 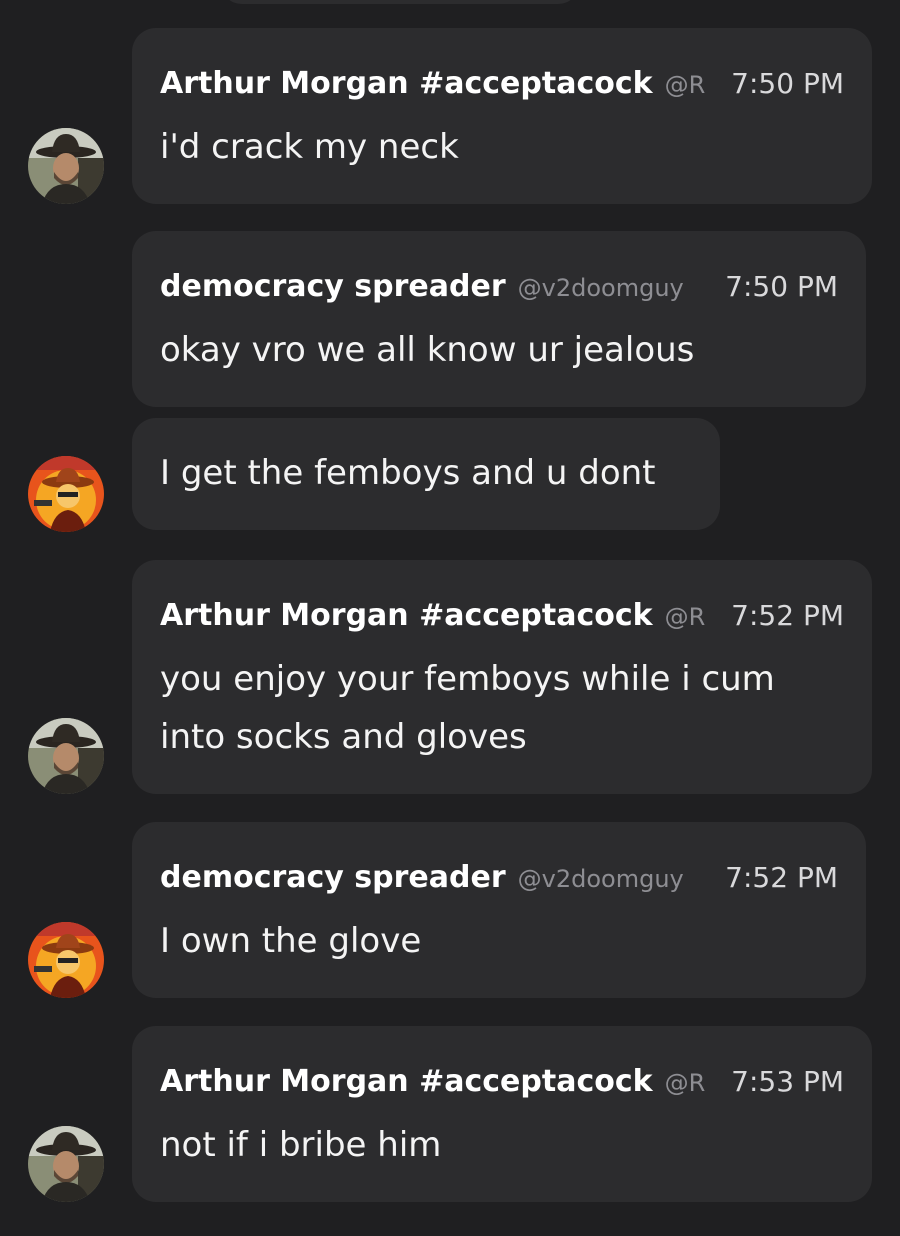 I want to click on message-text: not if i bribe him, so click(x=301, y=1145).